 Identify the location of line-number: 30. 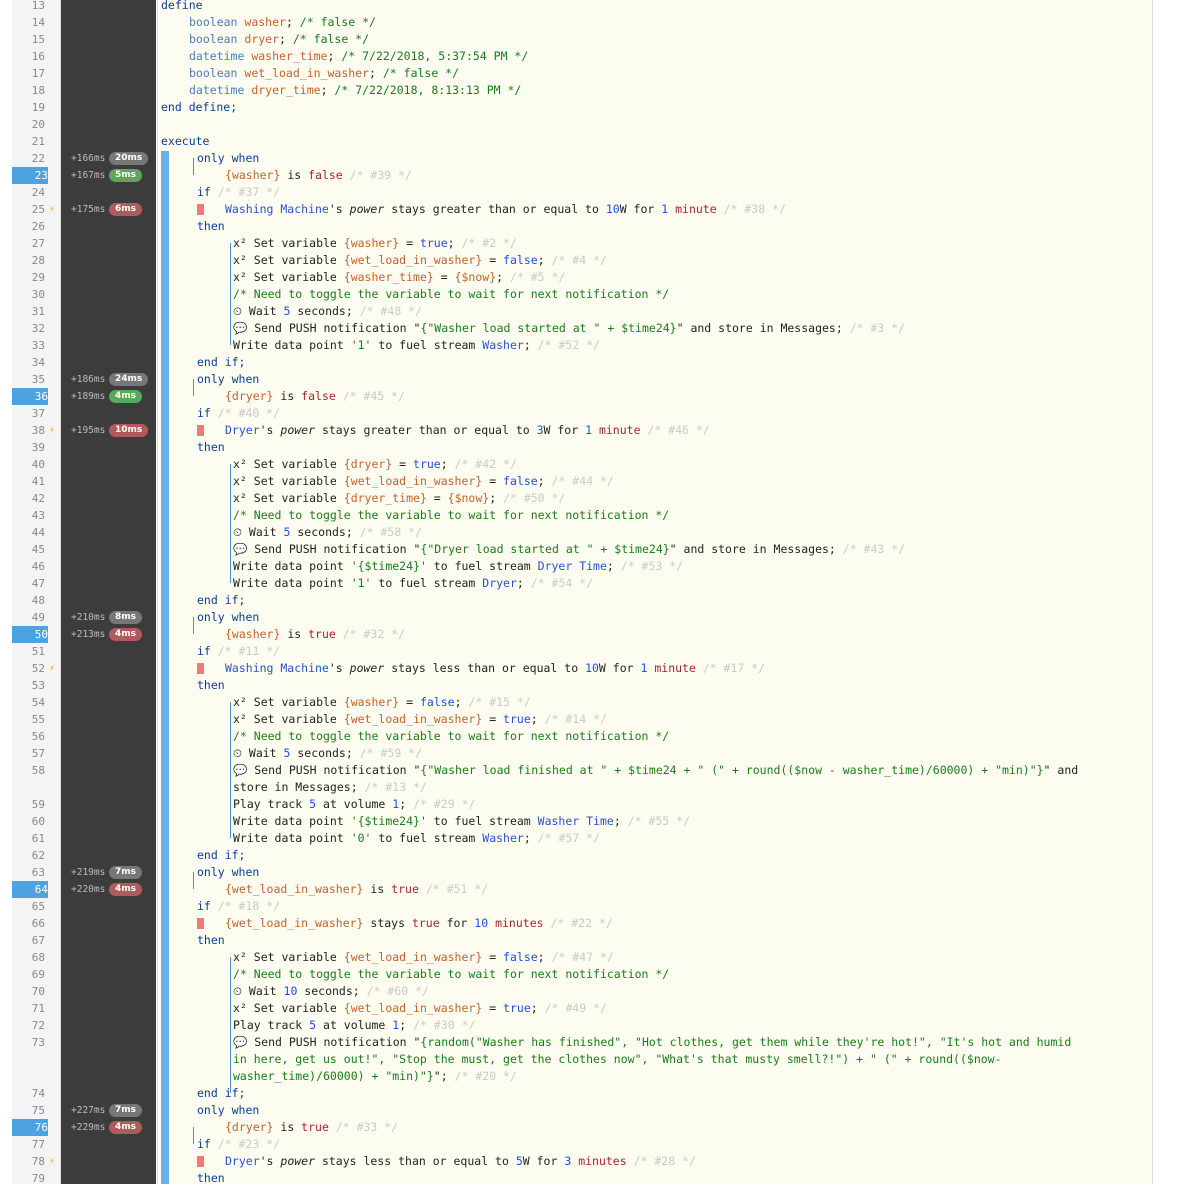
(28, 294).